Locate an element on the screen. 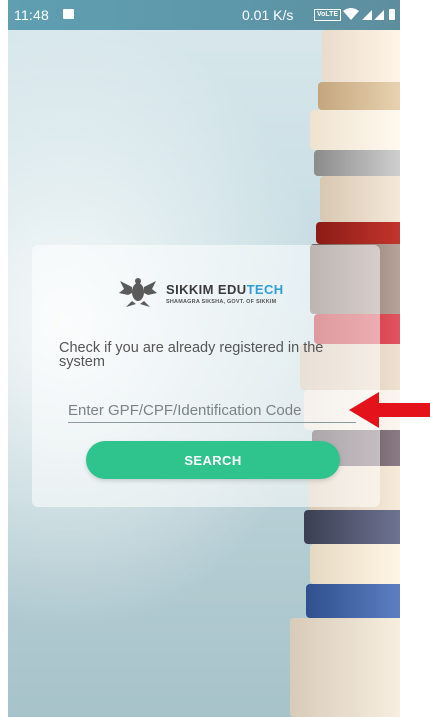  logo-subtitle: SHAMAGRA SIKSHA, GOVT. OF SIKKIM is located at coordinates (221, 302).